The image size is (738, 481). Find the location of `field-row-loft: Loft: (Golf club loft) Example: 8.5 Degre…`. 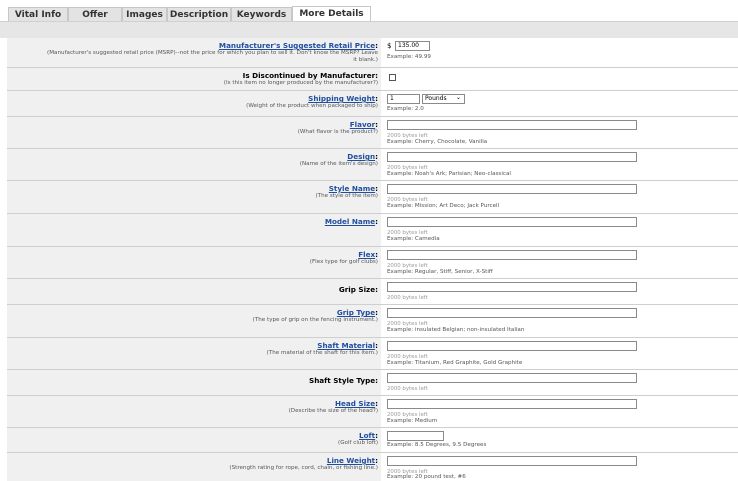

field-row-loft: Loft: (Golf club loft) Example: 8.5 Degre… is located at coordinates (372, 440).